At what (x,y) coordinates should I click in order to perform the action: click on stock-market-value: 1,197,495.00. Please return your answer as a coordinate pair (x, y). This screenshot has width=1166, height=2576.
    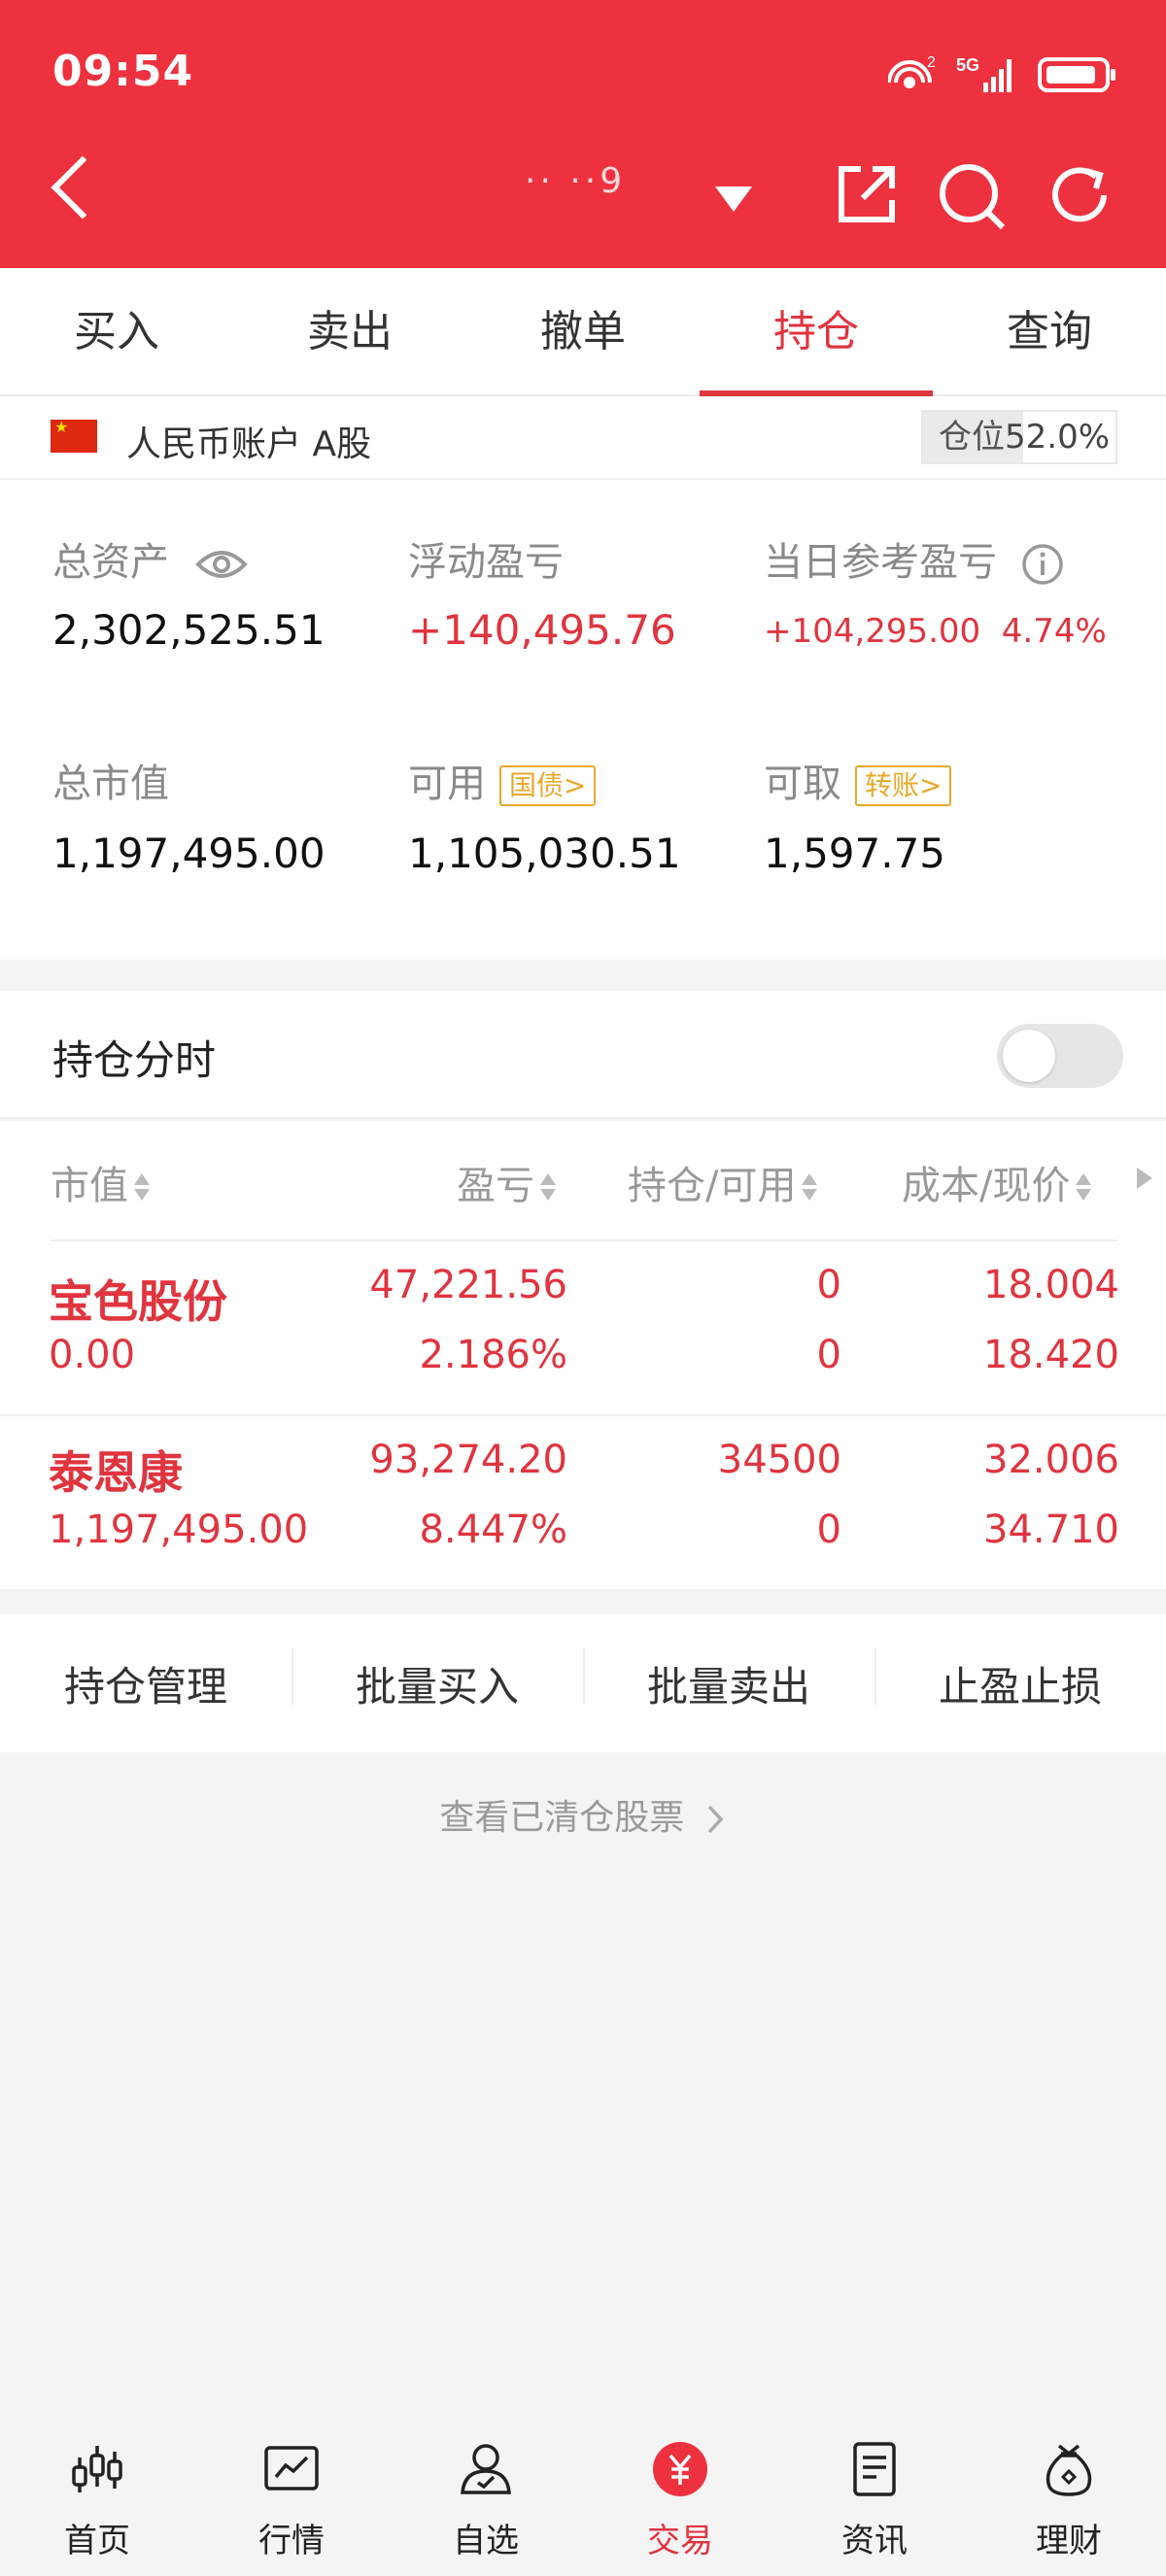
    Looking at the image, I should click on (179, 1530).